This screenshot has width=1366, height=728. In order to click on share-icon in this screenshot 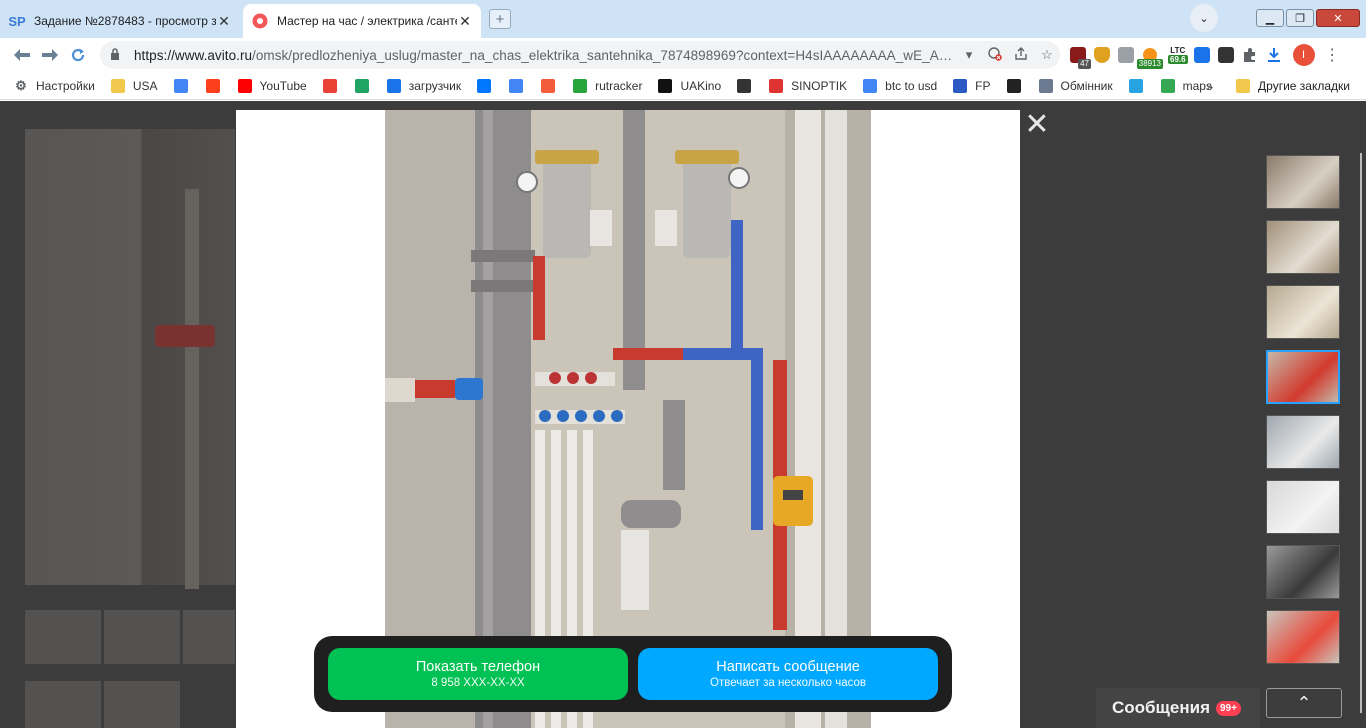, I will do `click(1021, 55)`.